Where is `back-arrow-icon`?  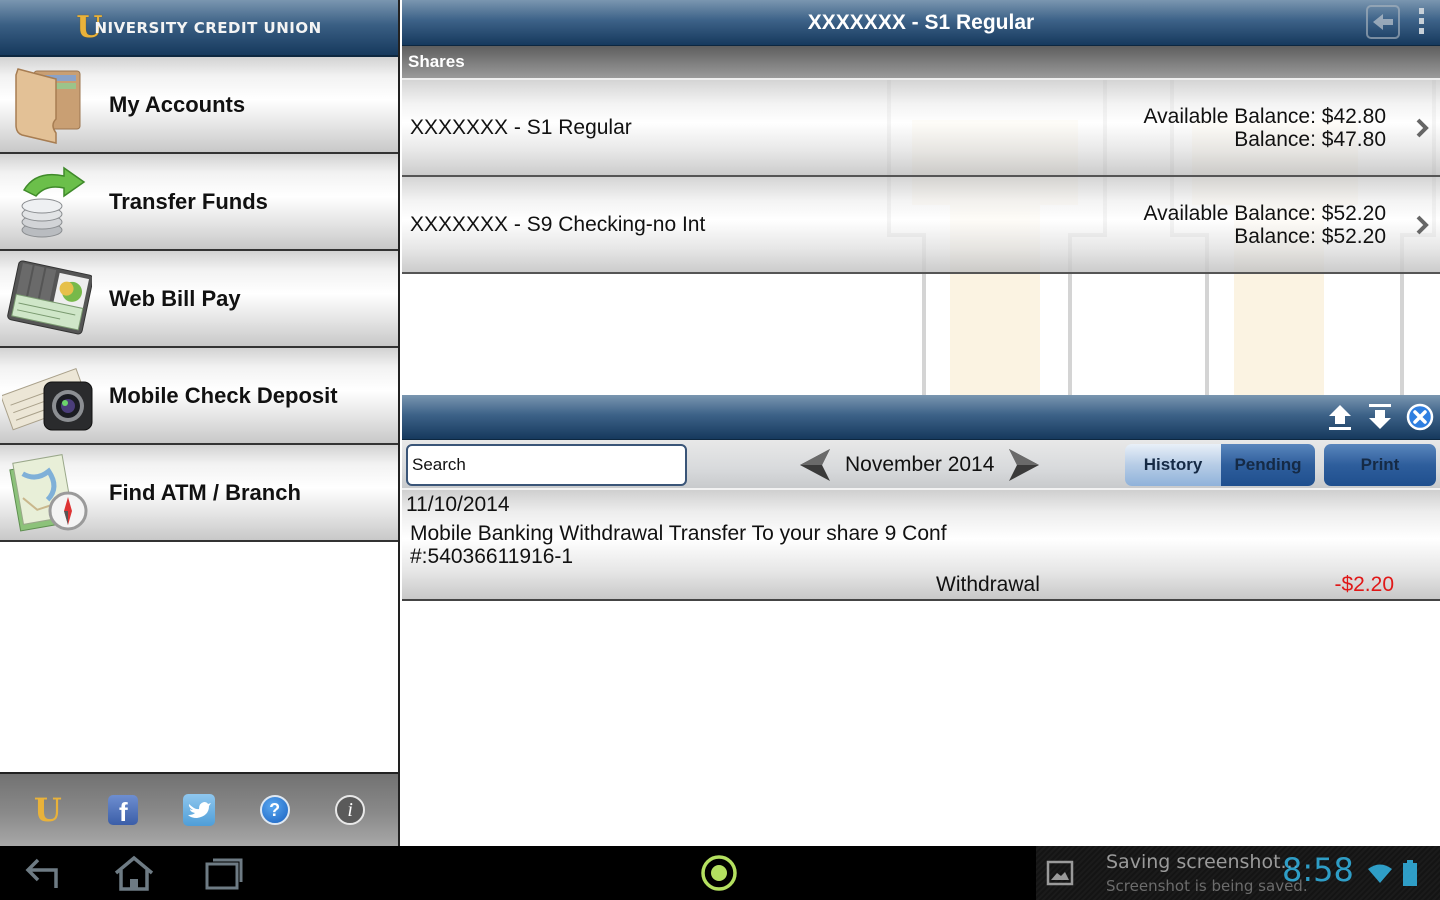
back-arrow-icon is located at coordinates (1383, 22).